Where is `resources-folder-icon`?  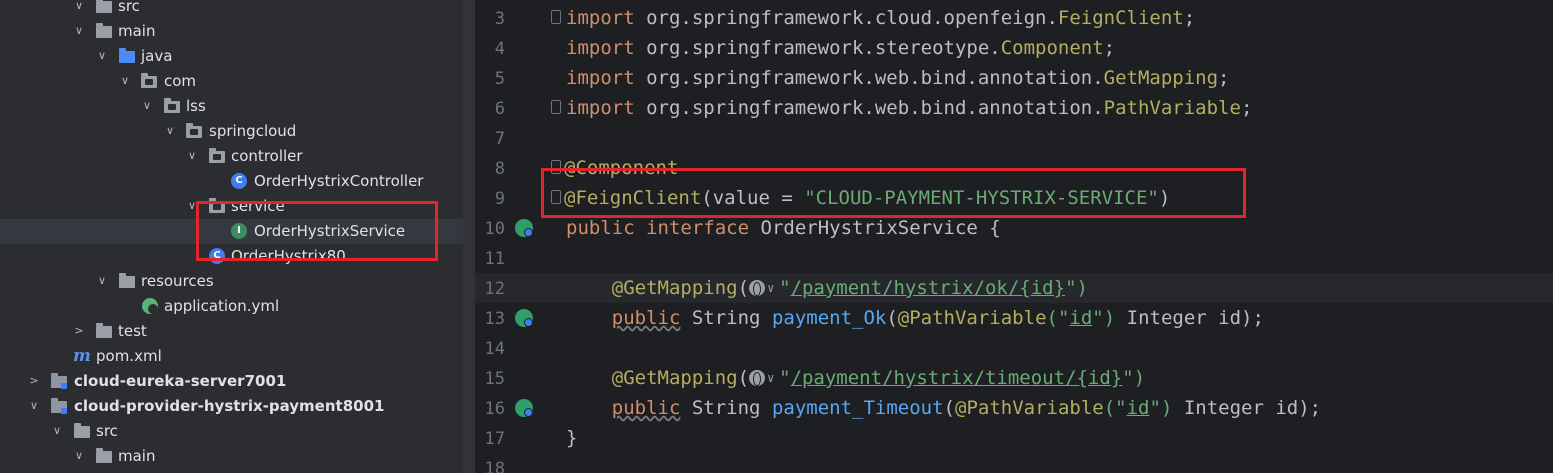
resources-folder-icon is located at coordinates (127, 280).